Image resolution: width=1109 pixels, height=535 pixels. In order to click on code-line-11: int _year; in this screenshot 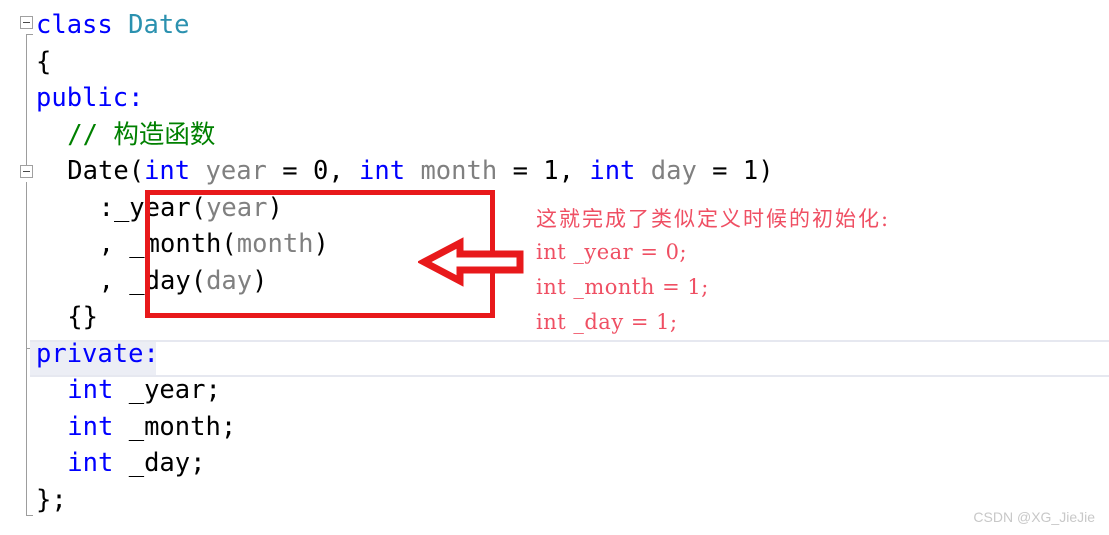, I will do `click(144, 390)`.